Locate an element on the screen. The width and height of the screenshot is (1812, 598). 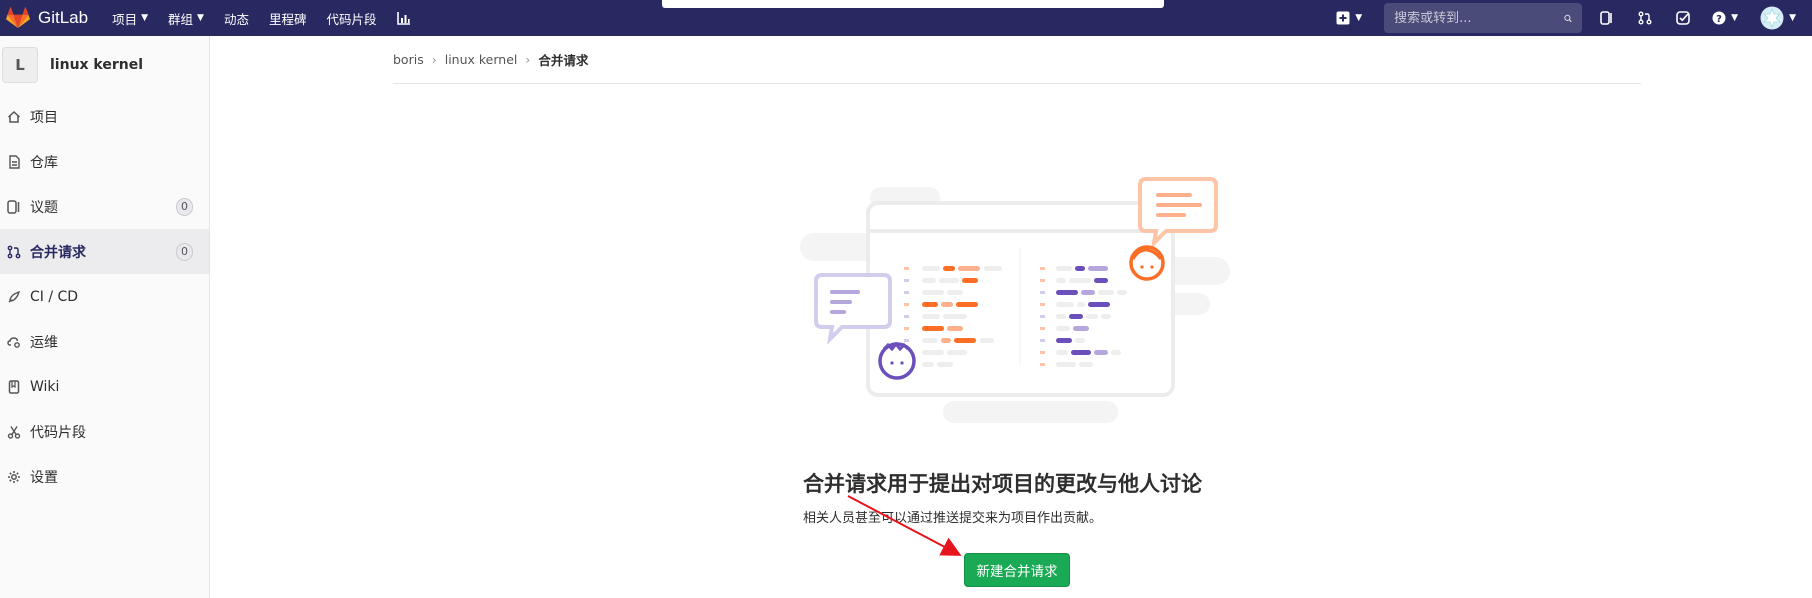
search-input is located at coordinates (1479, 18).